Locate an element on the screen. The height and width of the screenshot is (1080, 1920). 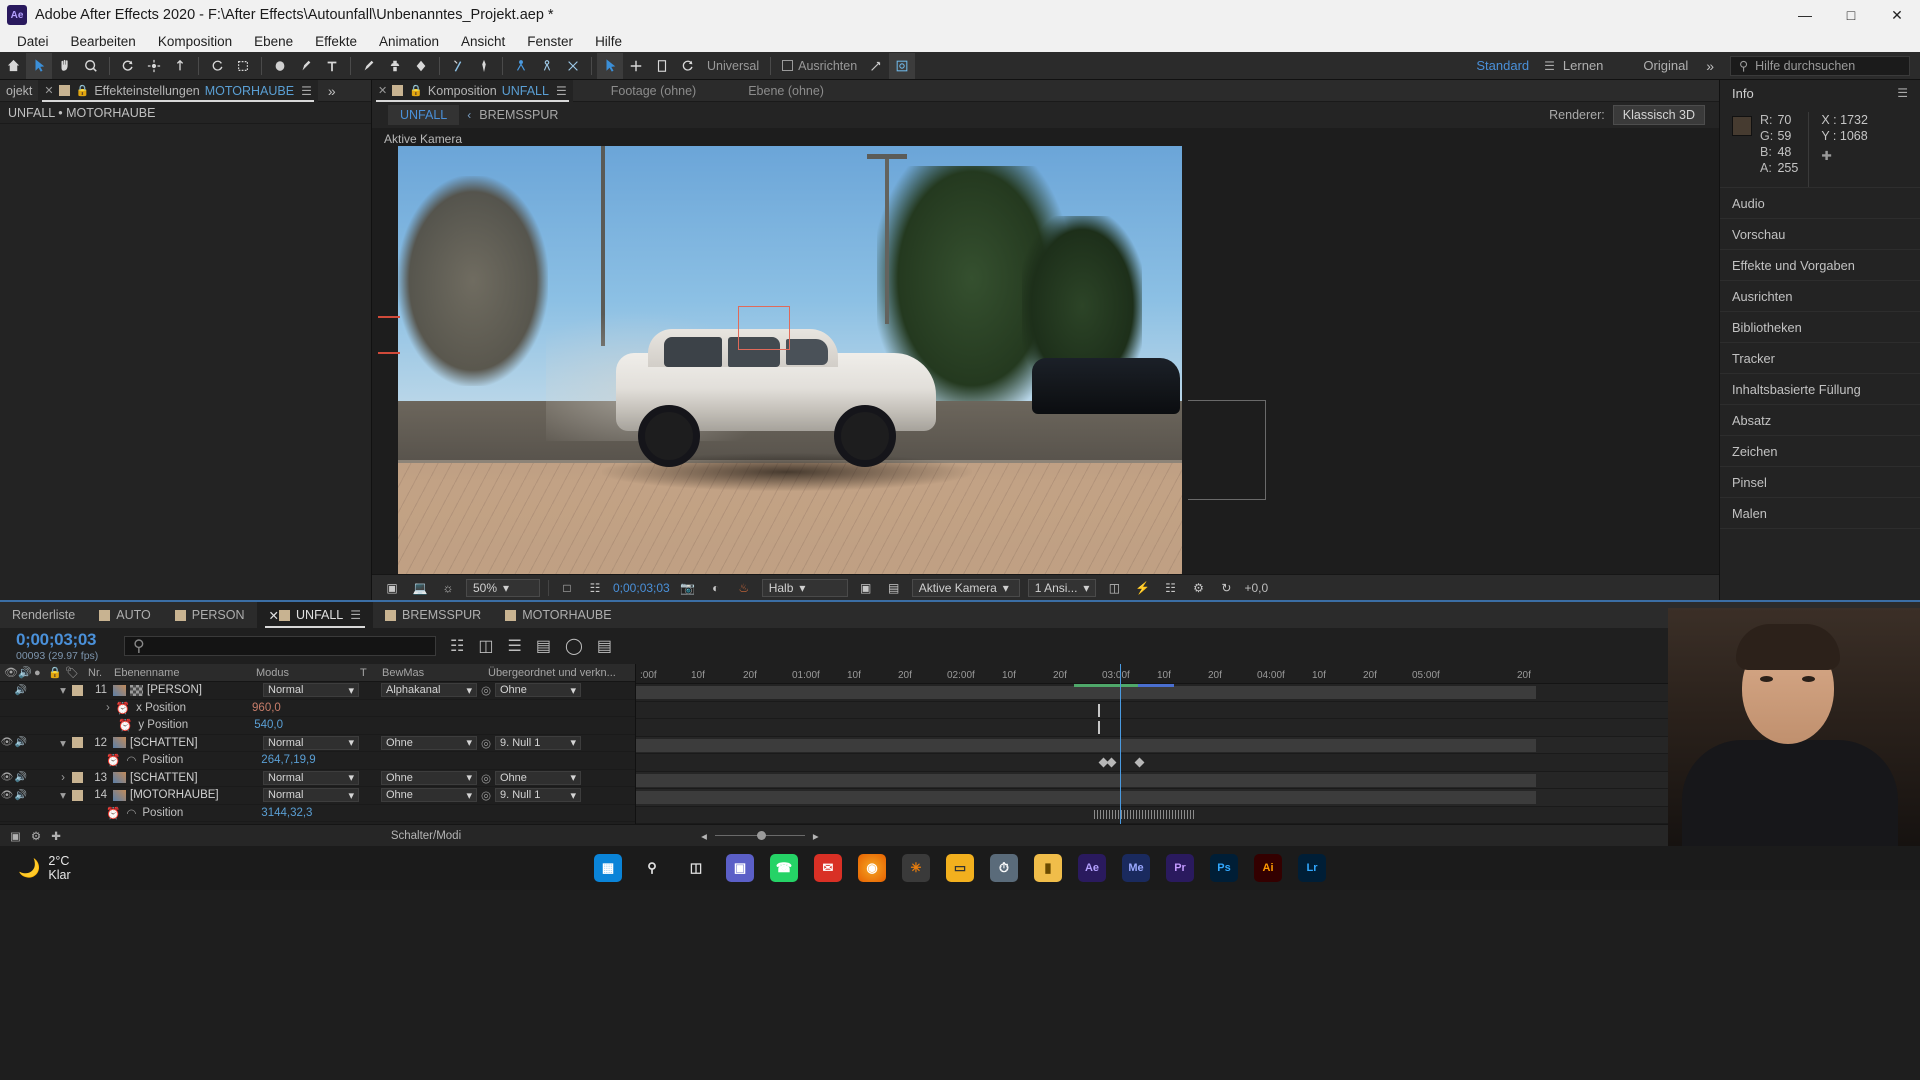
panel-item-tracker: Tracker is located at coordinates (1820, 358).